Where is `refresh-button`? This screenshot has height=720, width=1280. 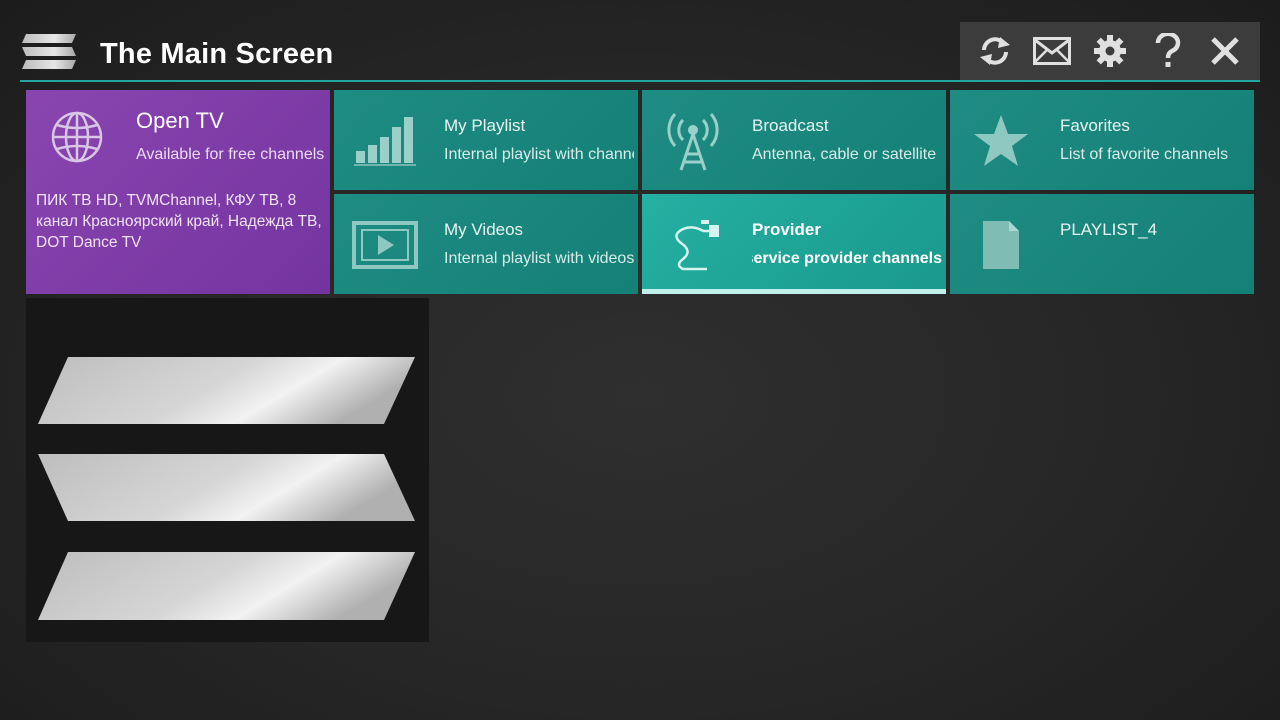 refresh-button is located at coordinates (995, 51).